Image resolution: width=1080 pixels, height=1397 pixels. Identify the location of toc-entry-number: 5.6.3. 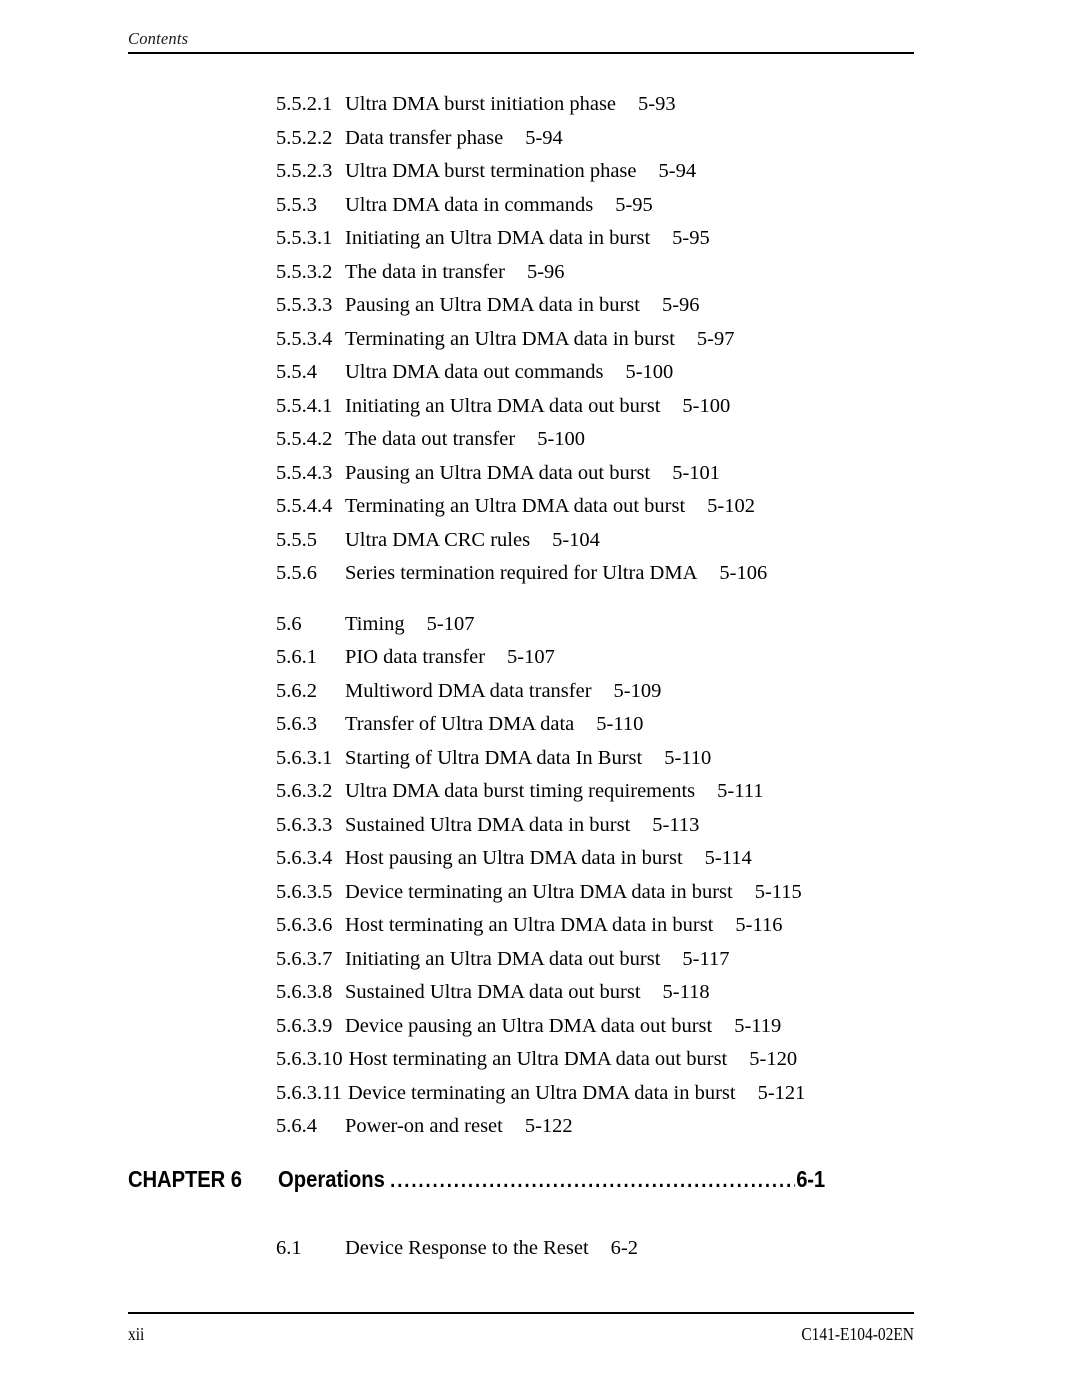
(296, 724).